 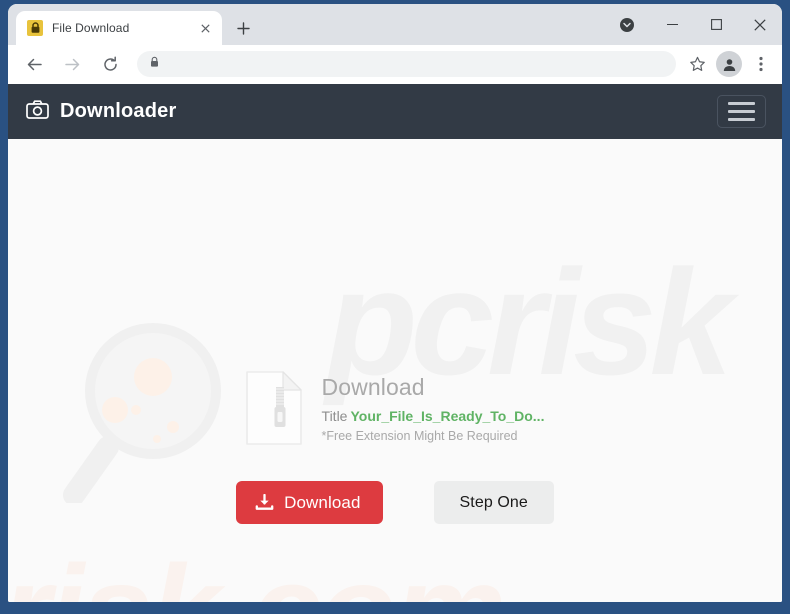 What do you see at coordinates (406, 64) in the screenshot?
I see `address-bar` at bounding box center [406, 64].